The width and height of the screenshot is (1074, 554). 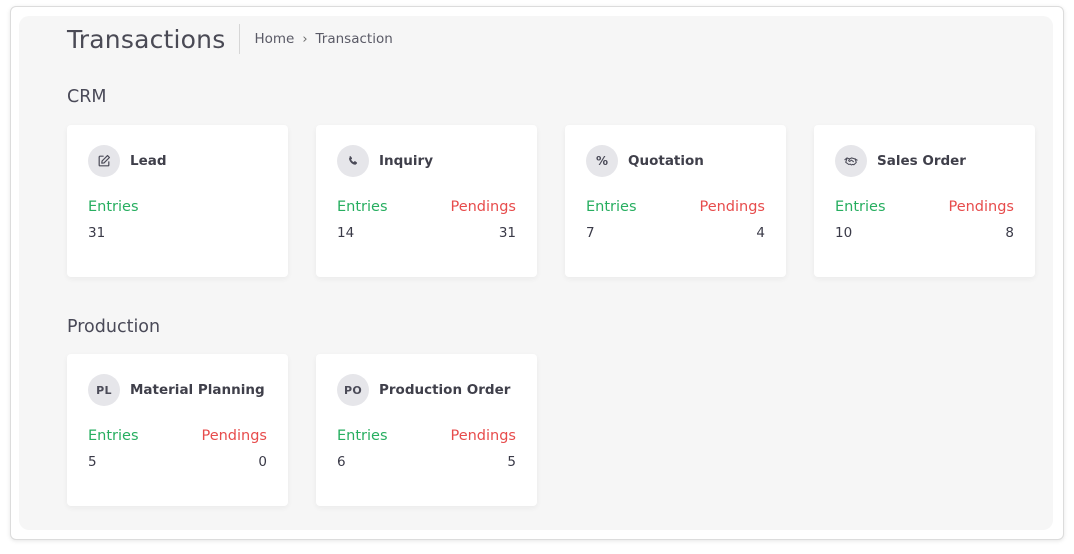 What do you see at coordinates (445, 390) in the screenshot?
I see `card-title: Production Order` at bounding box center [445, 390].